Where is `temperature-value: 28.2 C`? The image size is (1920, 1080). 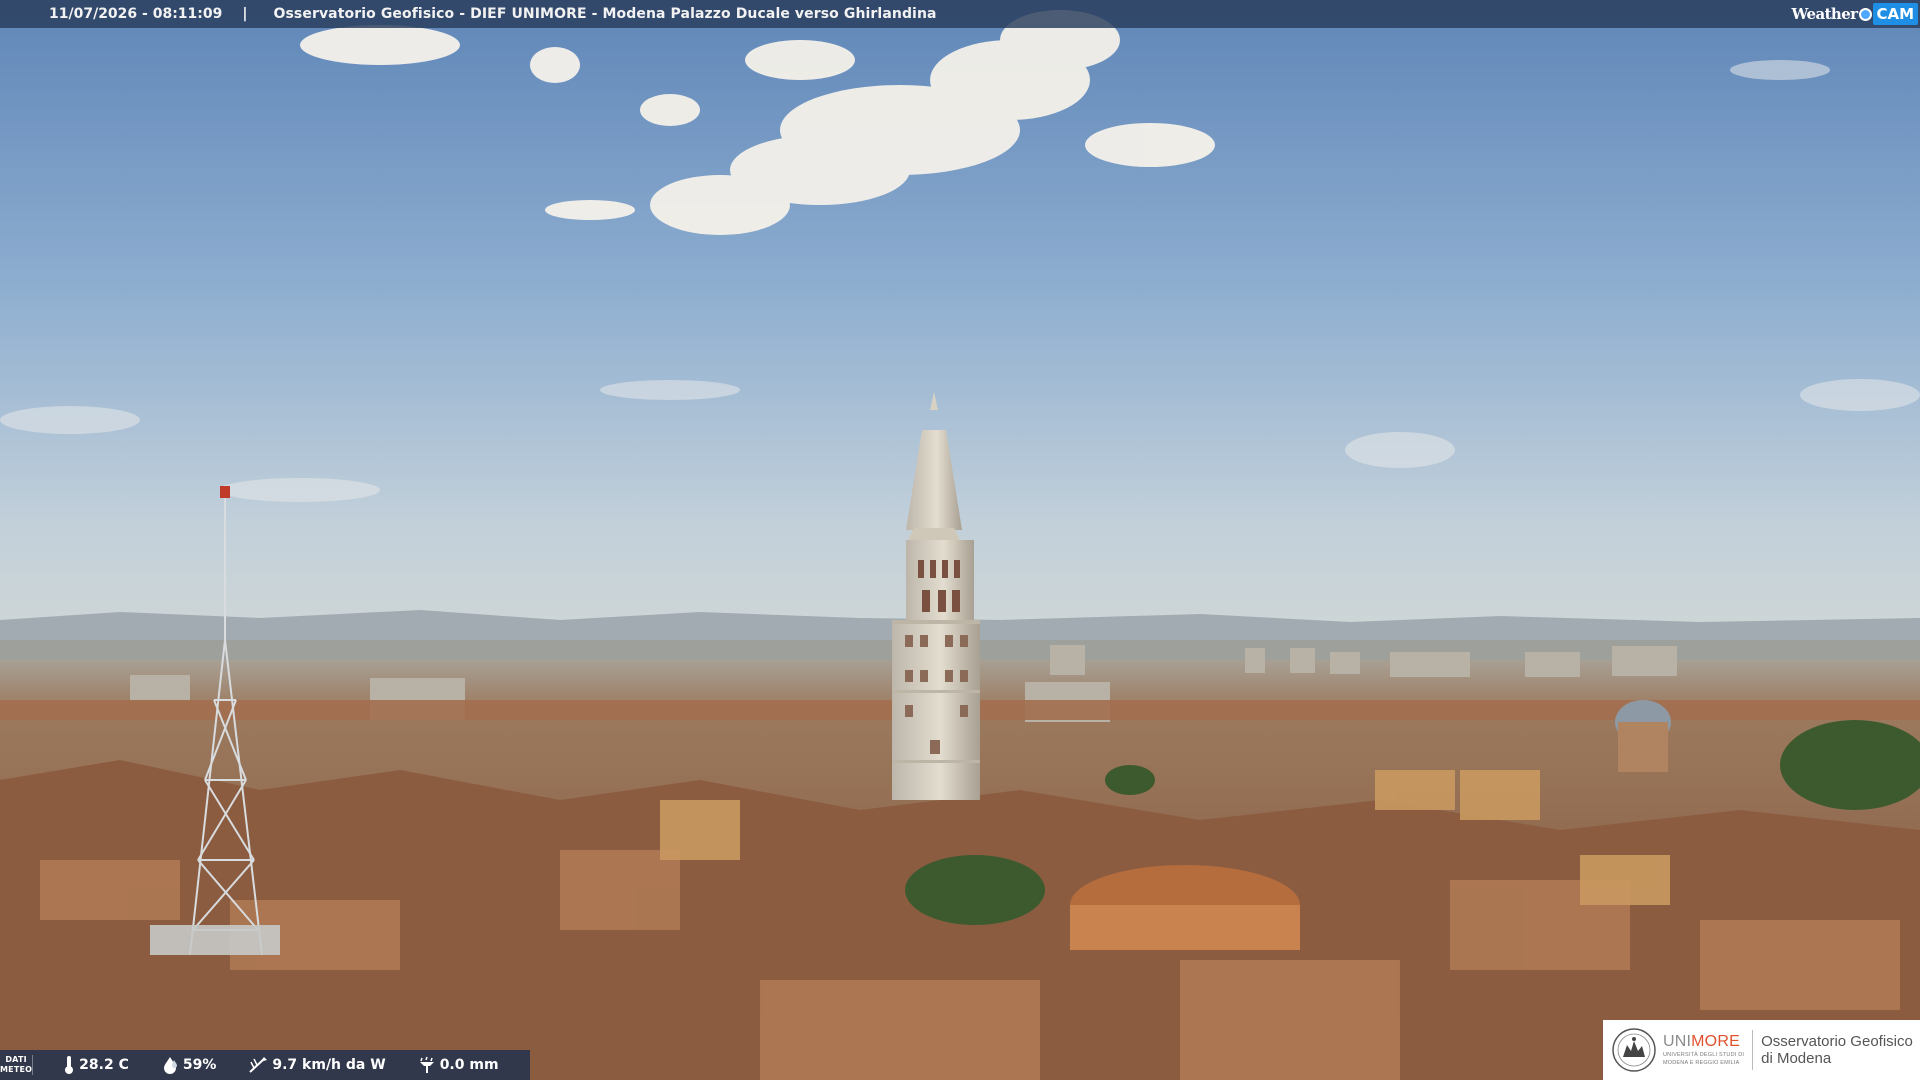
temperature-value: 28.2 C is located at coordinates (104, 1065).